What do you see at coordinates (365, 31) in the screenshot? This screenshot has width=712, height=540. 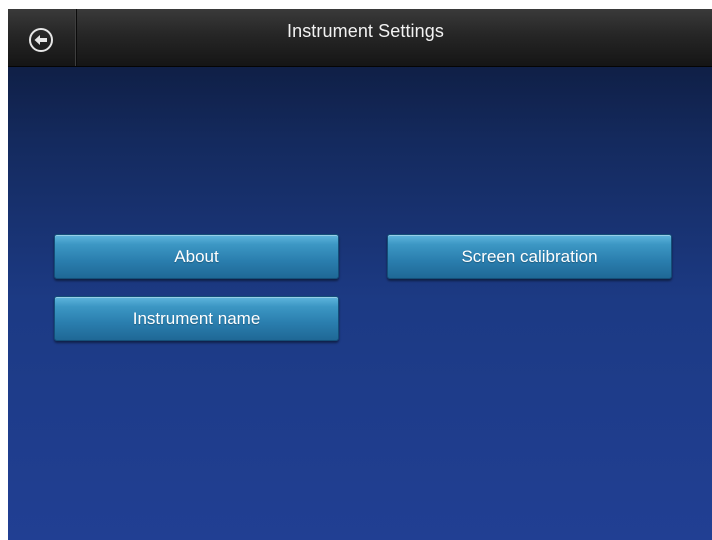 I see `page-title: Instrument Settings` at bounding box center [365, 31].